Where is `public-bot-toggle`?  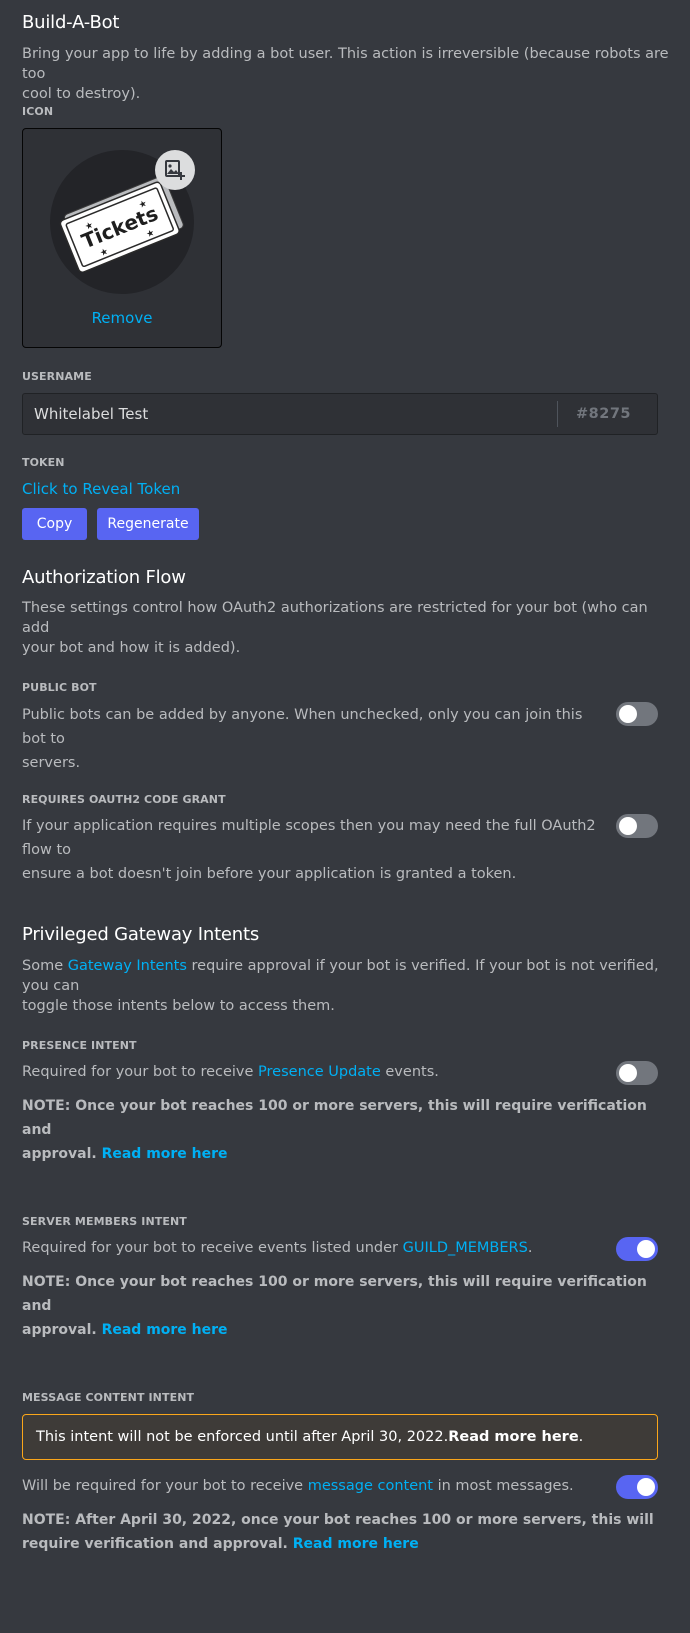 public-bot-toggle is located at coordinates (637, 714).